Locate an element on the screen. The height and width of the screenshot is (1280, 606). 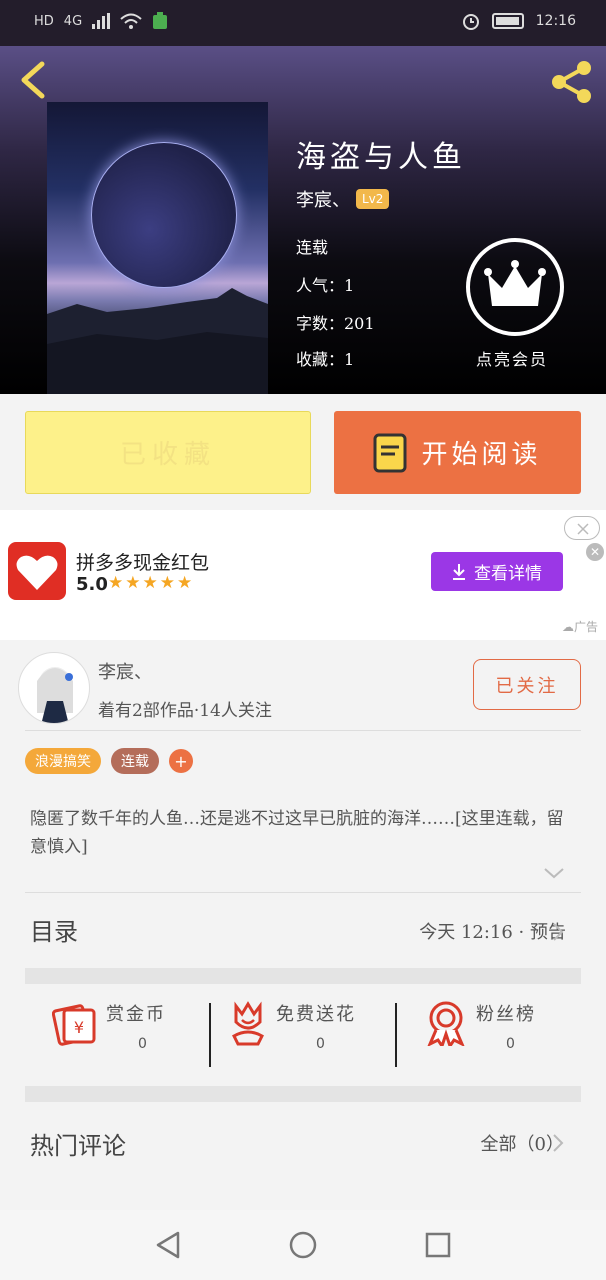
red-envelope-icon: ¥ is located at coordinates (74, 1025).